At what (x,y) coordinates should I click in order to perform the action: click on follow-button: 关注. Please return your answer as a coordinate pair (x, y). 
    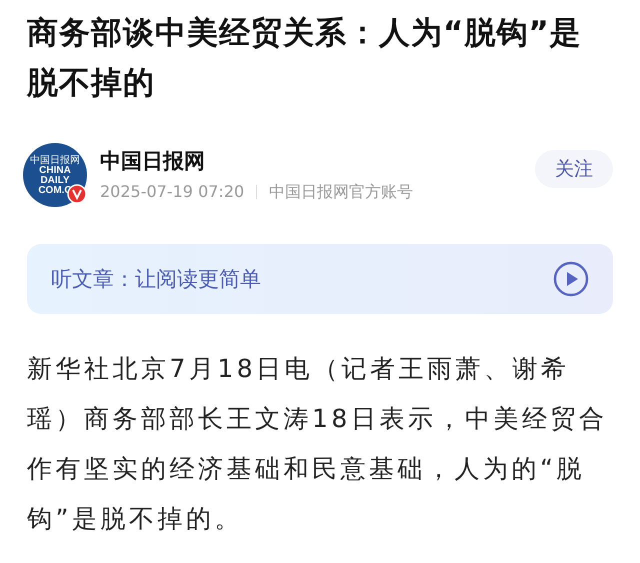
    Looking at the image, I should click on (574, 169).